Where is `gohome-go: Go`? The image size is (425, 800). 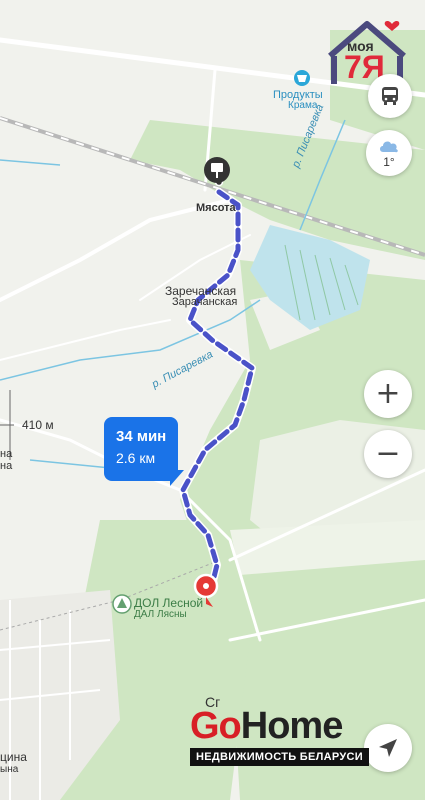 gohome-go: Go is located at coordinates (216, 726).